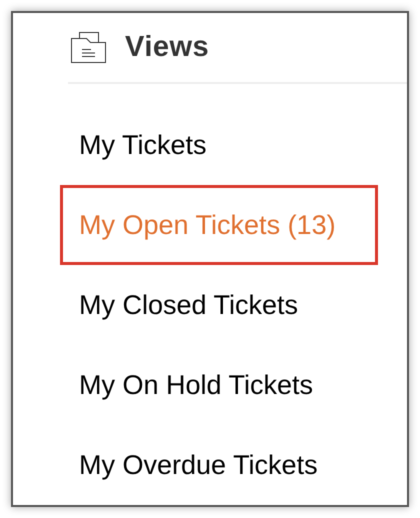  Describe the element at coordinates (167, 47) in the screenshot. I see `panel-title: Views` at that location.